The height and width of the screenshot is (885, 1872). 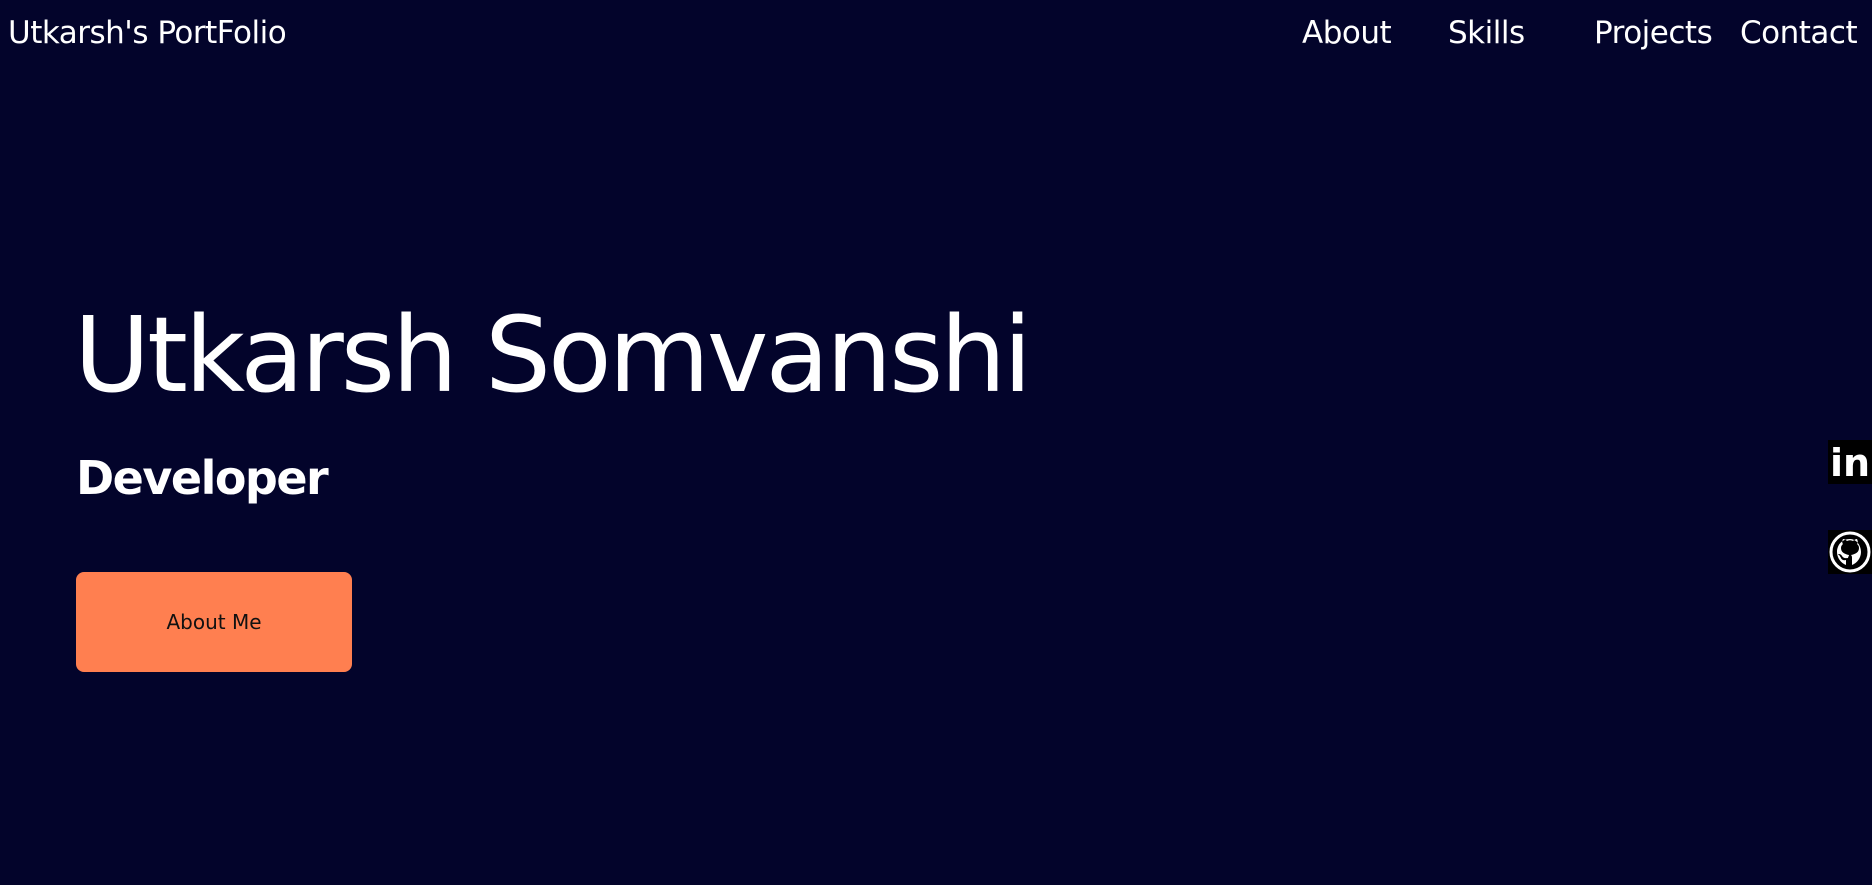 I want to click on main-nav: About Skills Projects Contact, so click(x=936, y=33).